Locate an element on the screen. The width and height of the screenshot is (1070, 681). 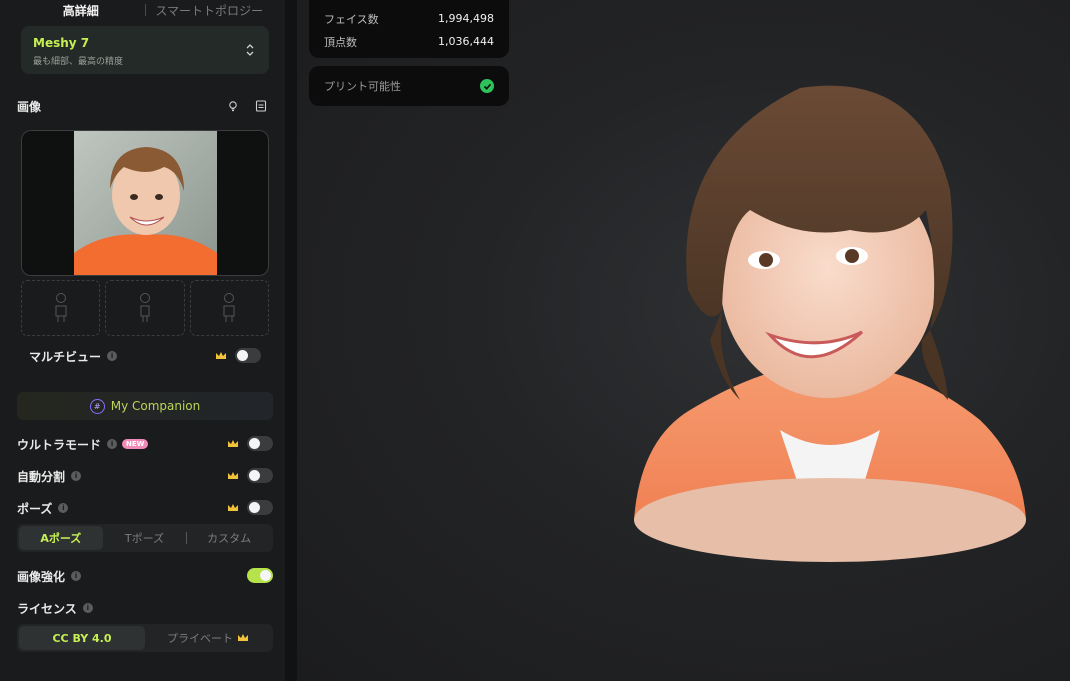
mesh-stats-card: フェイス数 1,994,498 頂点数 1,036,444 is located at coordinates (409, 29).